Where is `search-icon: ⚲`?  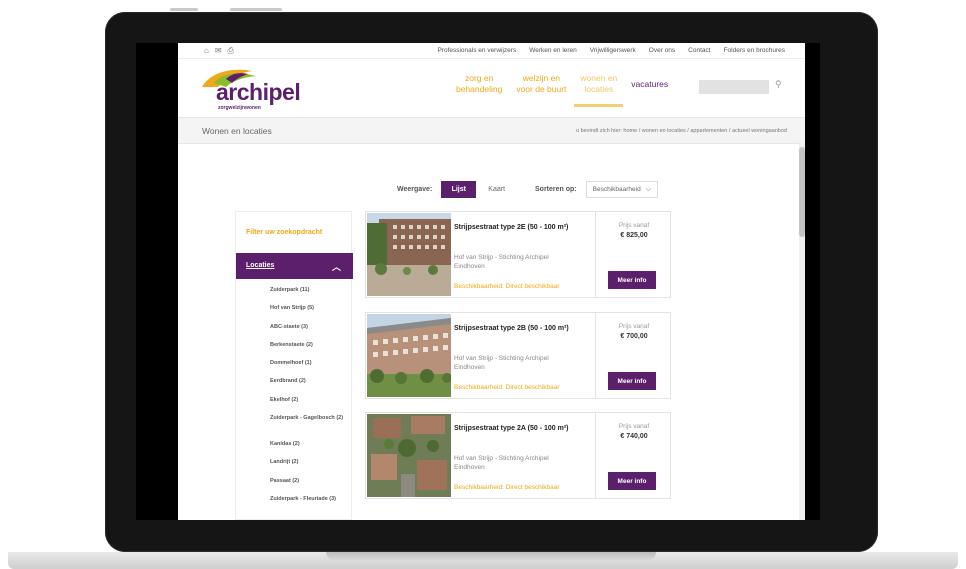 search-icon: ⚲ is located at coordinates (778, 84).